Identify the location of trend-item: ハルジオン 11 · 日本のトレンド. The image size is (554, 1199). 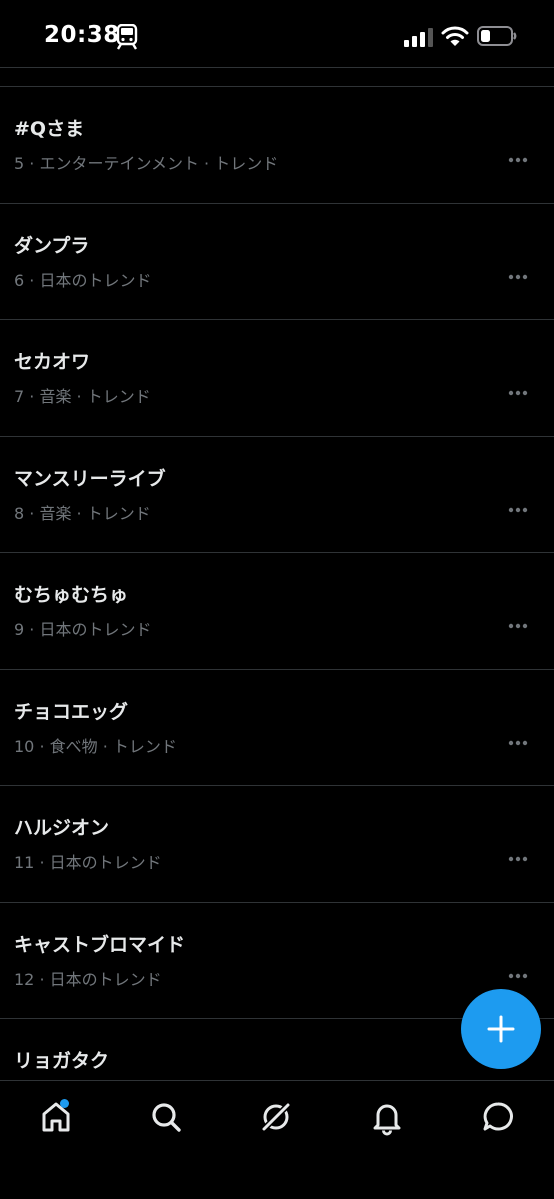
(277, 843).